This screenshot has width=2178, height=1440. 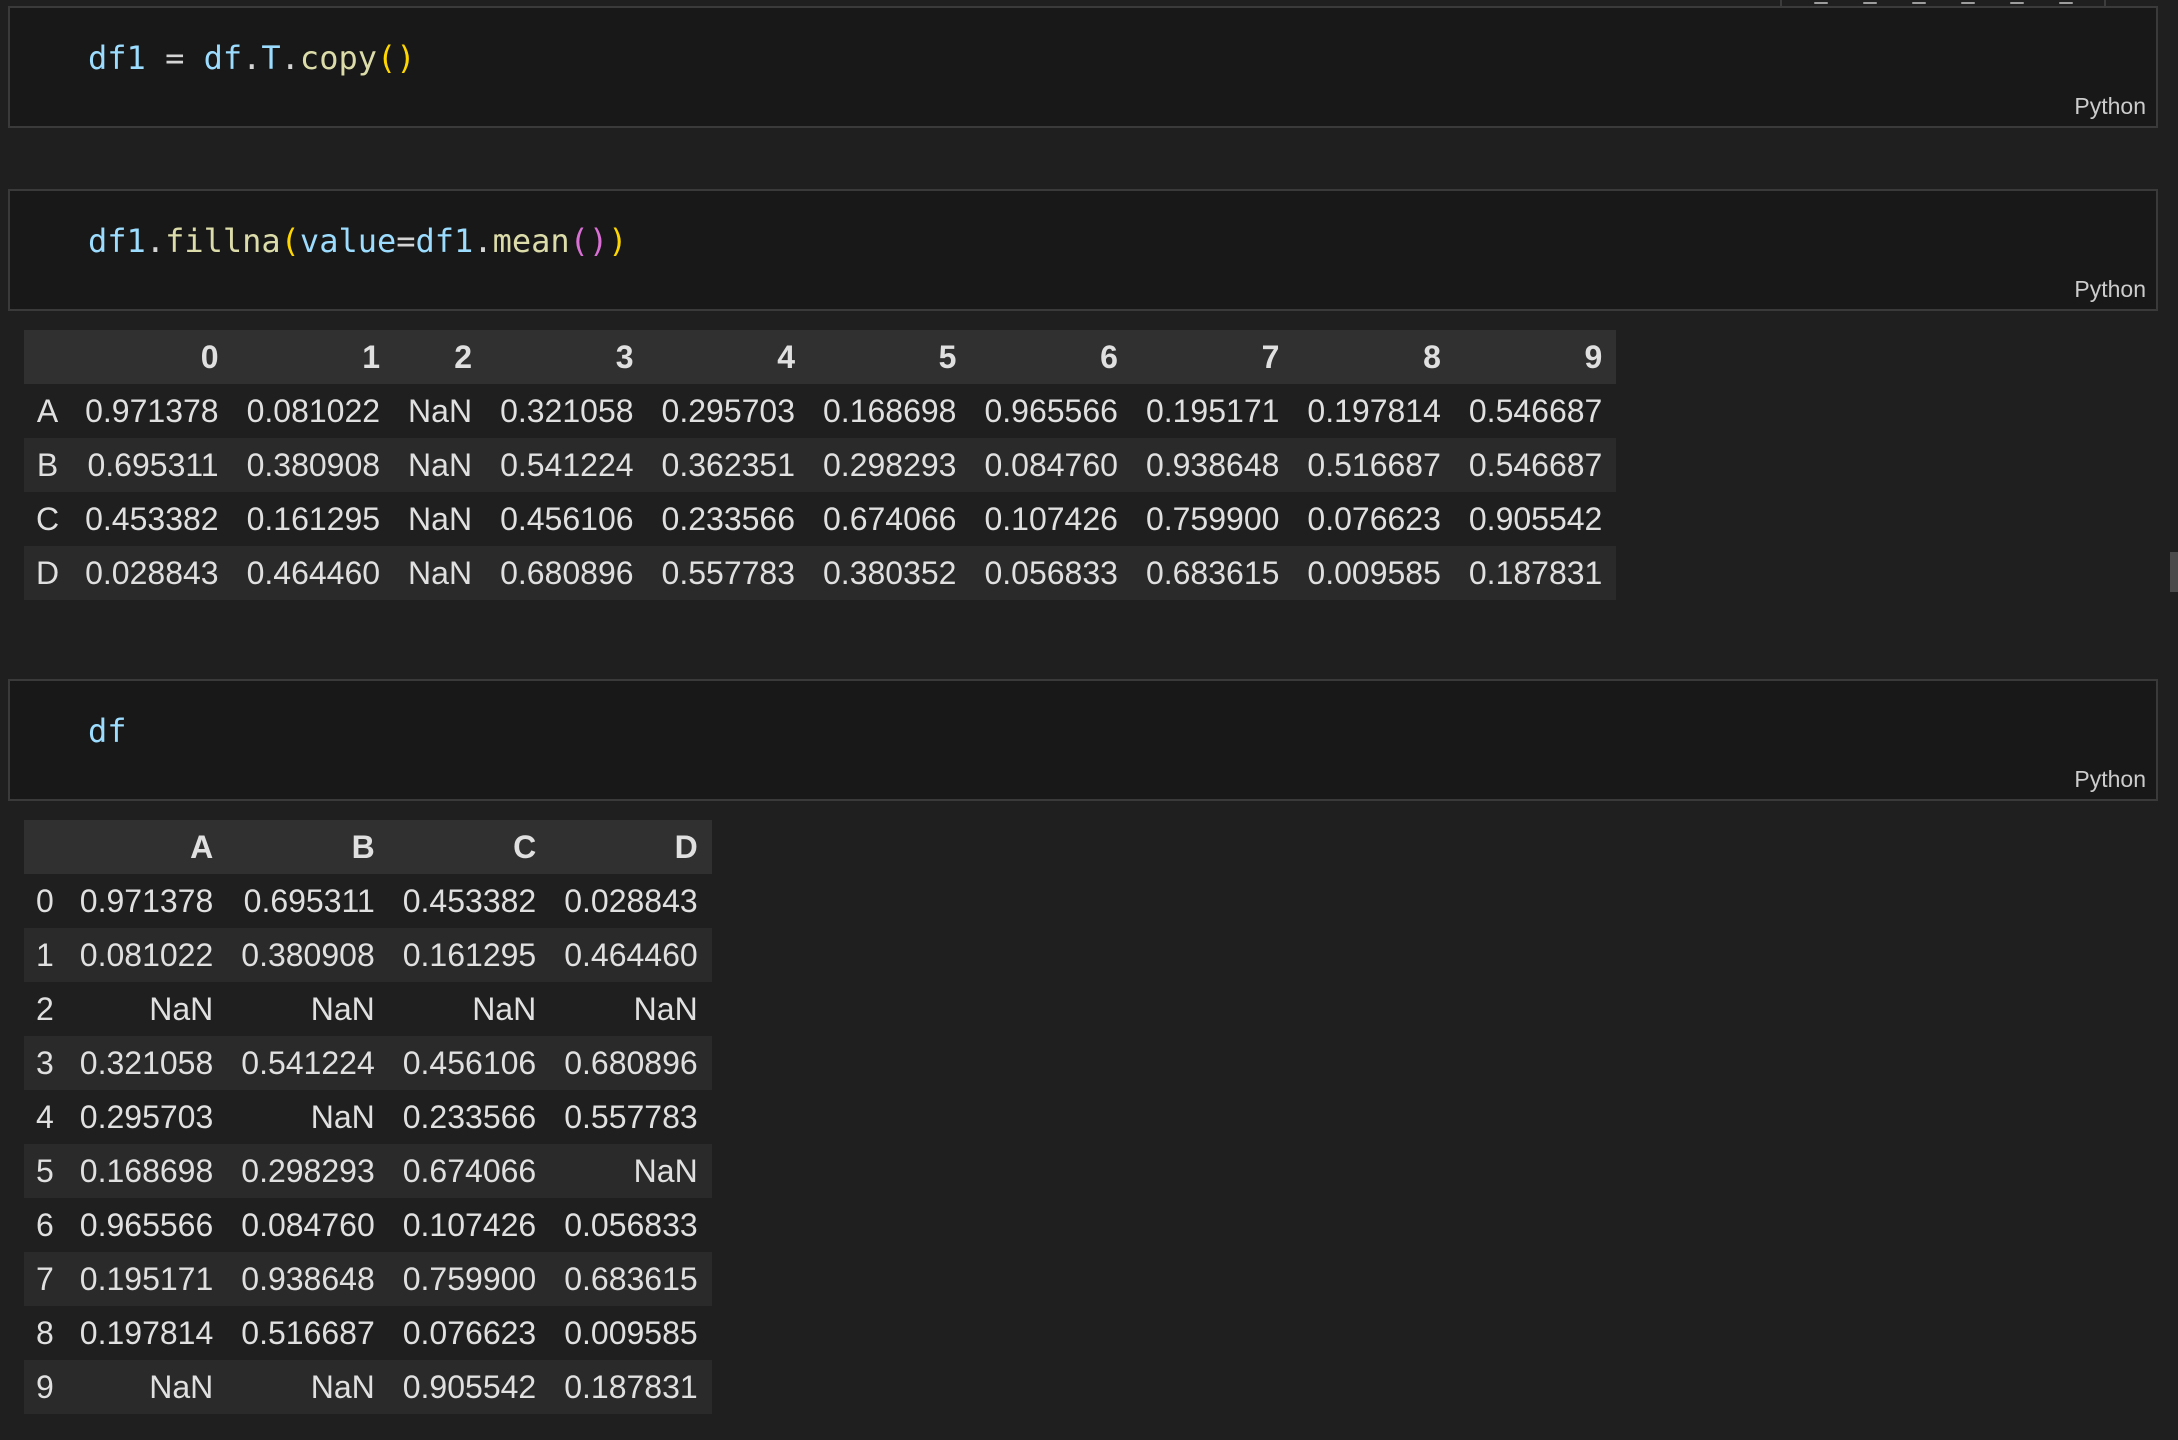 What do you see at coordinates (1083, 67) in the screenshot?
I see `code-cell-1: df1 = df.T.copy() Python` at bounding box center [1083, 67].